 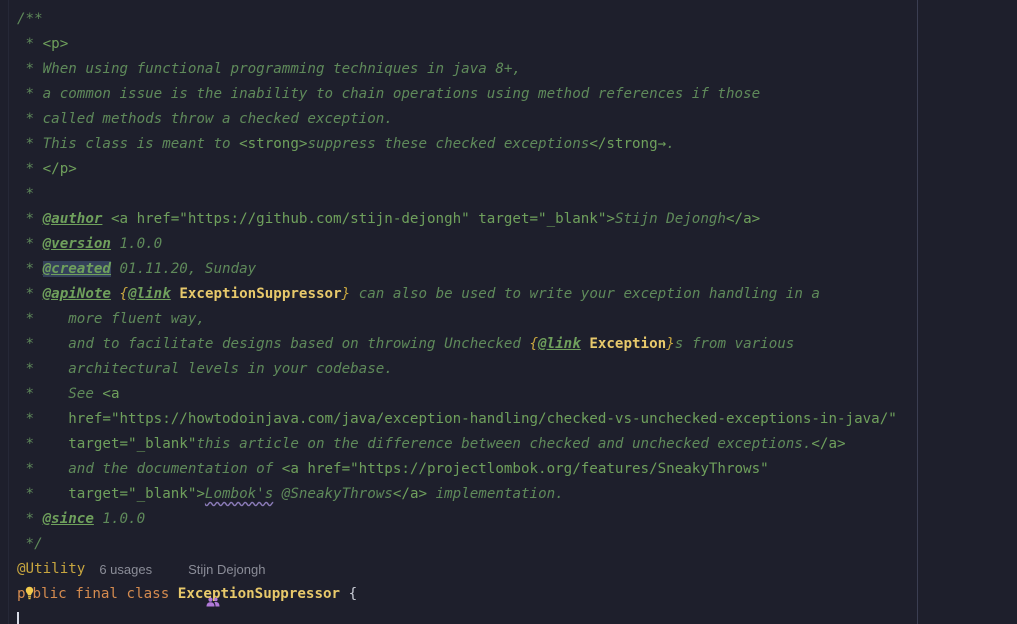 I want to click on code-line: * See <a, so click(x=517, y=394).